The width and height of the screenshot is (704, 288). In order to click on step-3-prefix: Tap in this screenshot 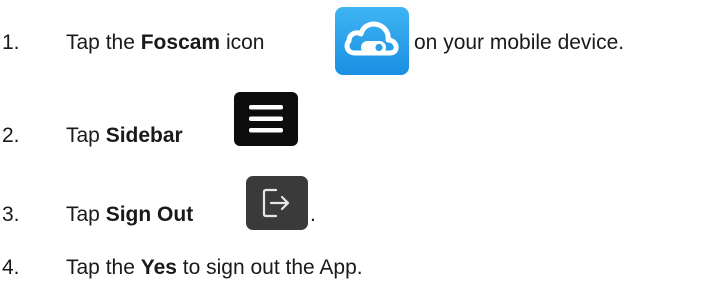, I will do `click(86, 214)`.